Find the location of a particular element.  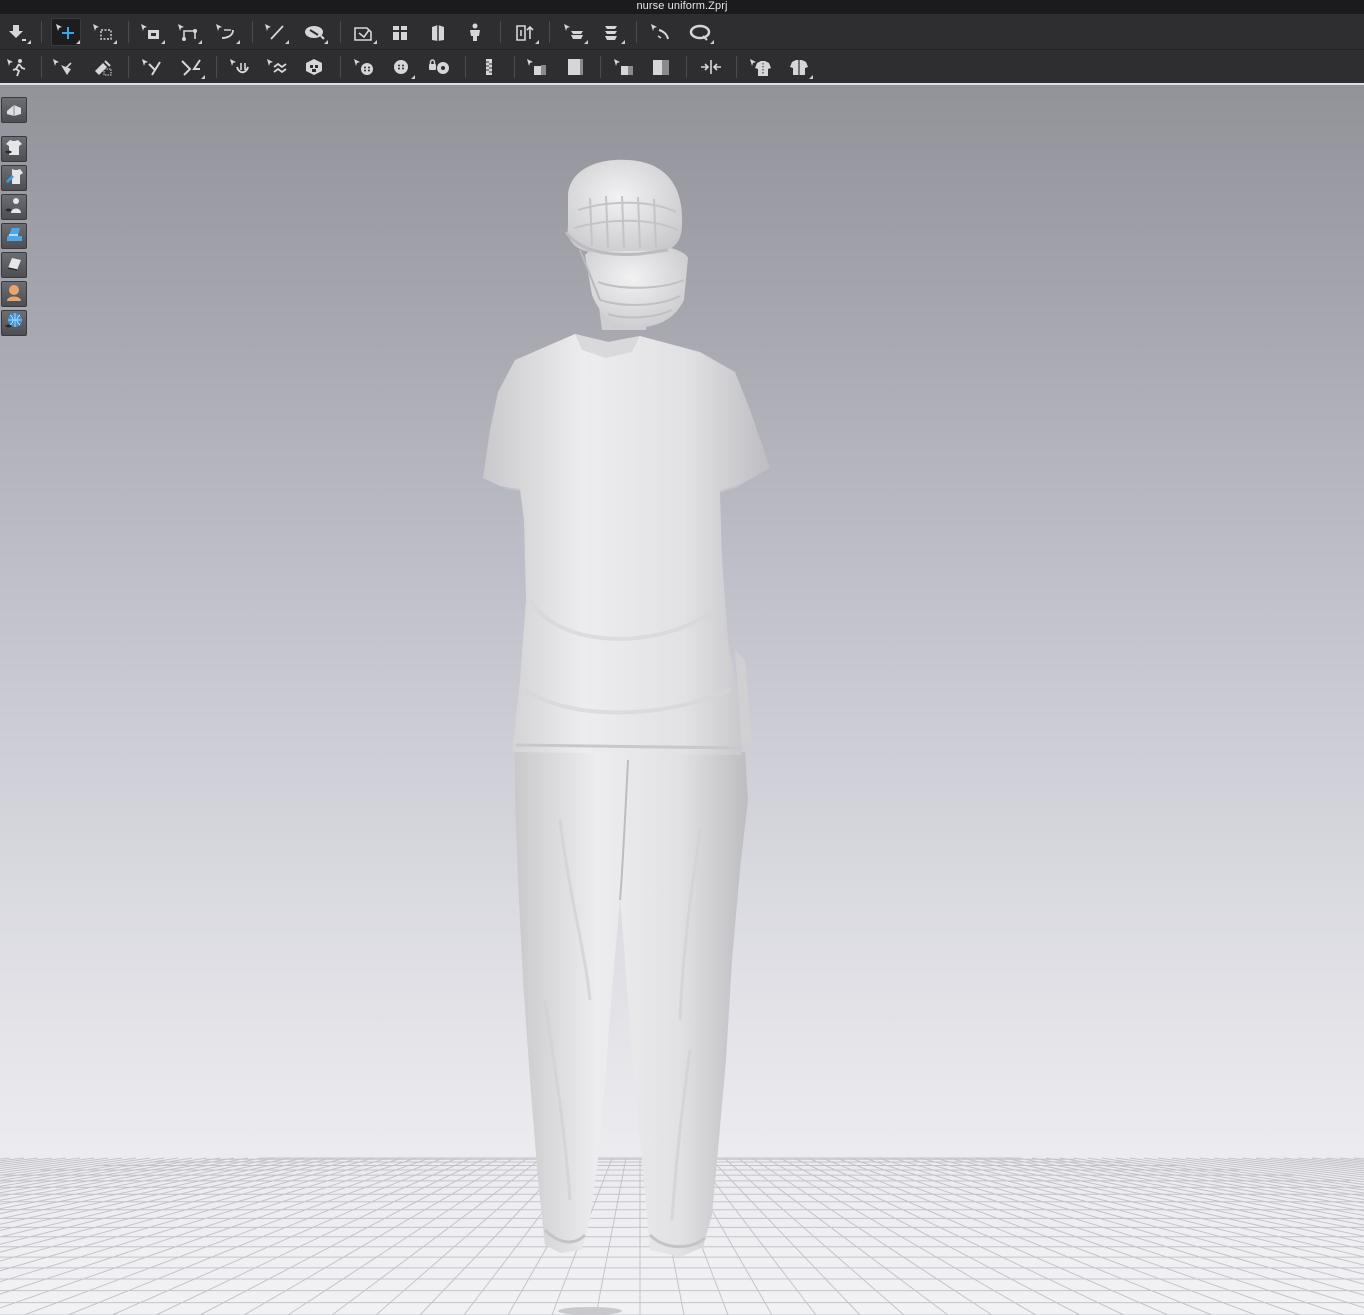

segment-sewing-icon is located at coordinates (314, 32).